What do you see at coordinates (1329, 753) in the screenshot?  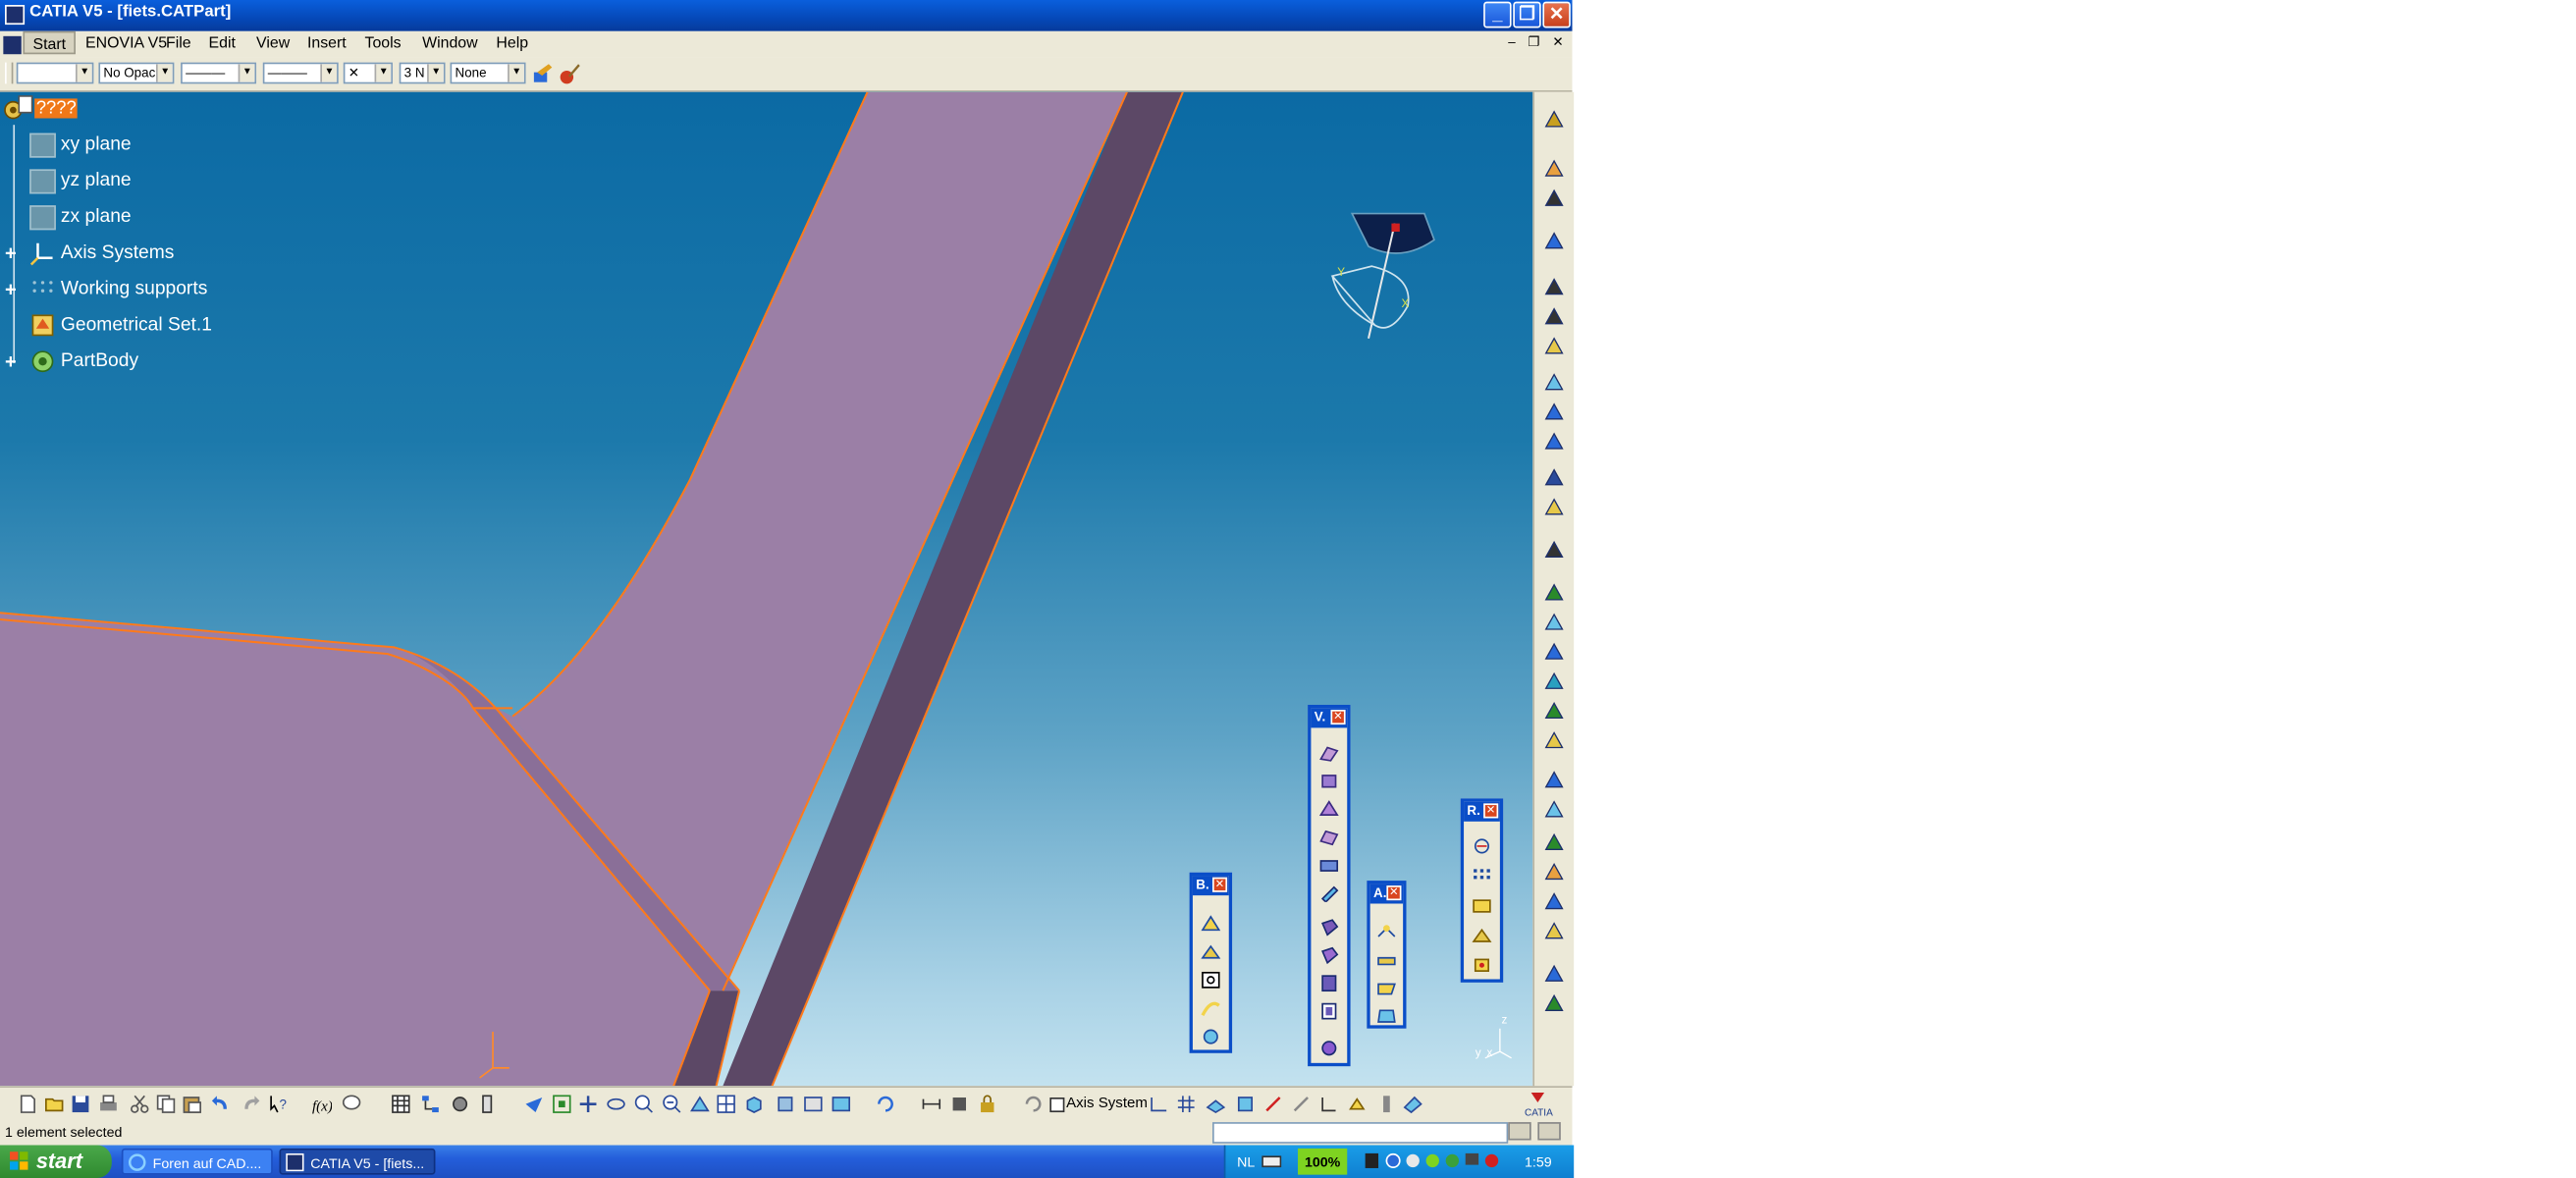 I see `pad-icon` at bounding box center [1329, 753].